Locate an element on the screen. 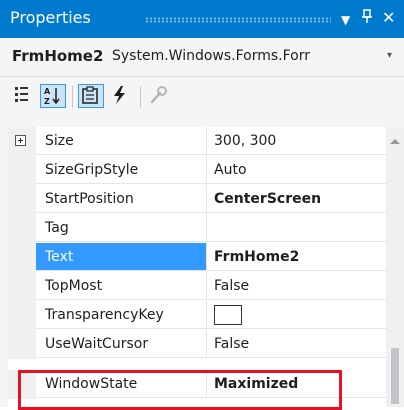 Image resolution: width=404 pixels, height=410 pixels. title-grip is located at coordinates (238, 20).